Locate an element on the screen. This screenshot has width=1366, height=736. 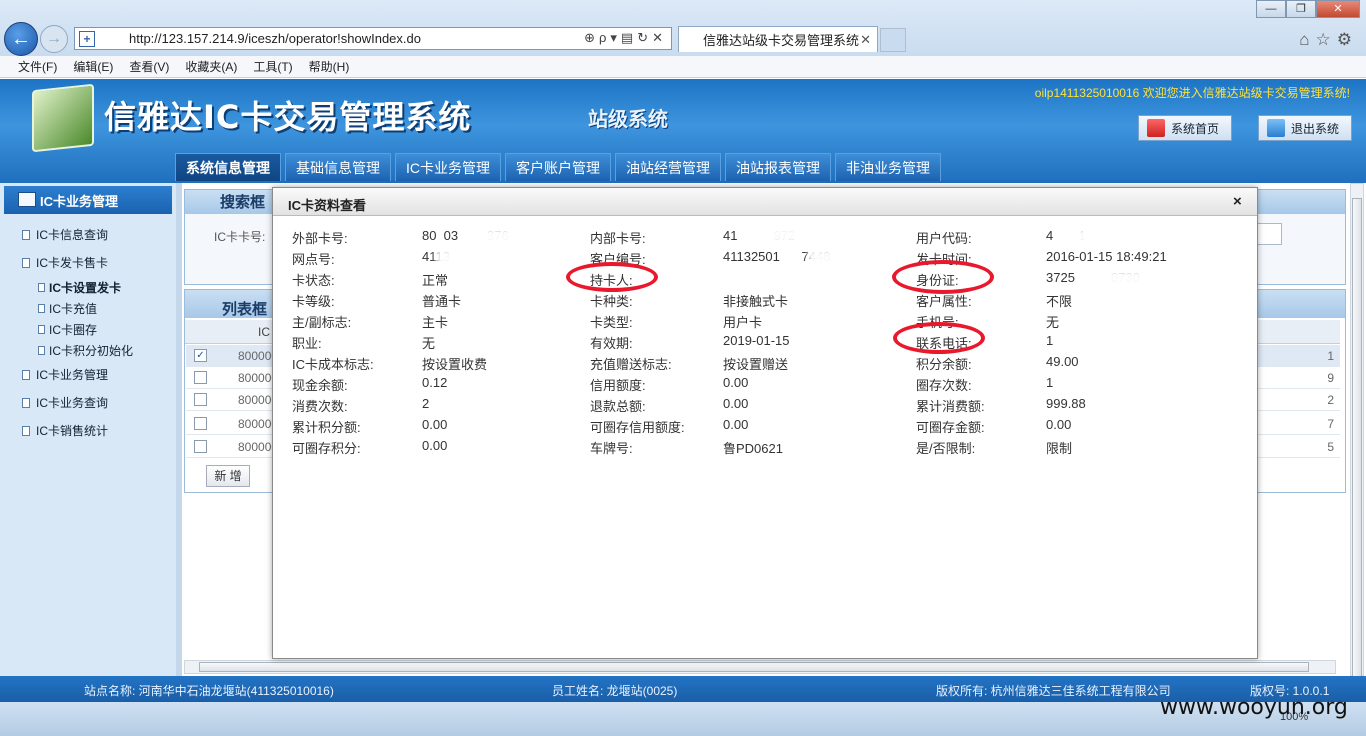
sidebar-item-ic-issue-sell: IC卡发卡售卡 is located at coordinates (65, 262).